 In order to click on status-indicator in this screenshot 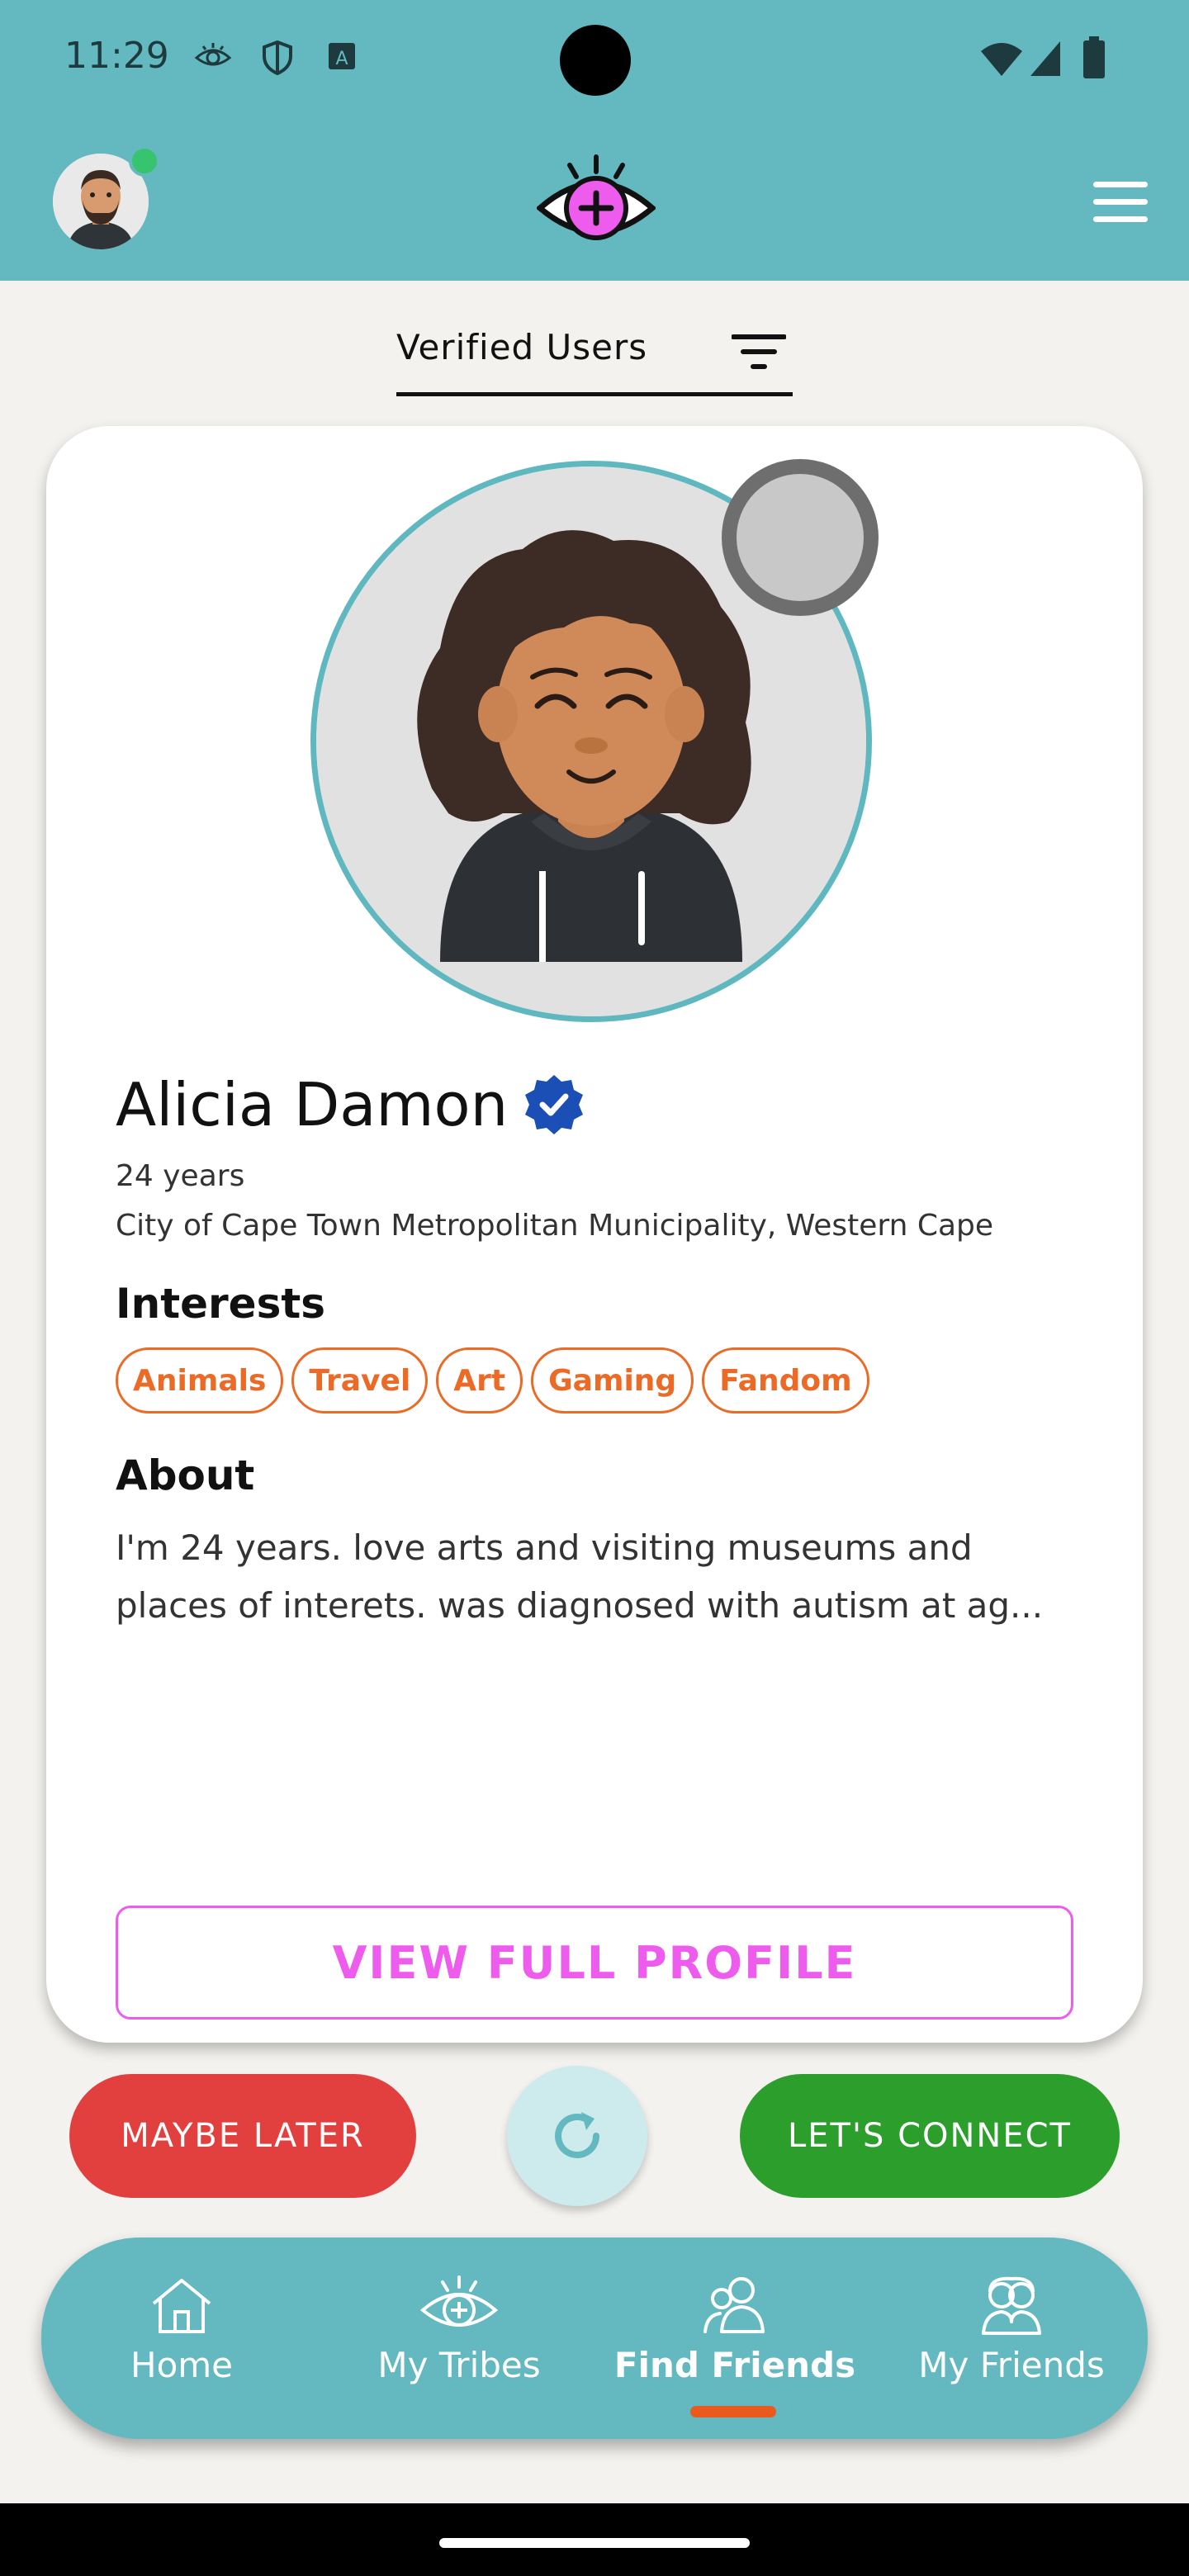, I will do `click(800, 537)`.